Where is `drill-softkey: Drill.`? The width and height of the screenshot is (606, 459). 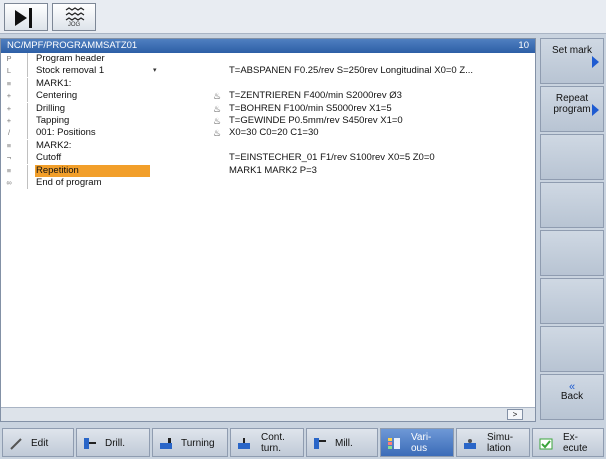 drill-softkey: Drill. is located at coordinates (113, 442).